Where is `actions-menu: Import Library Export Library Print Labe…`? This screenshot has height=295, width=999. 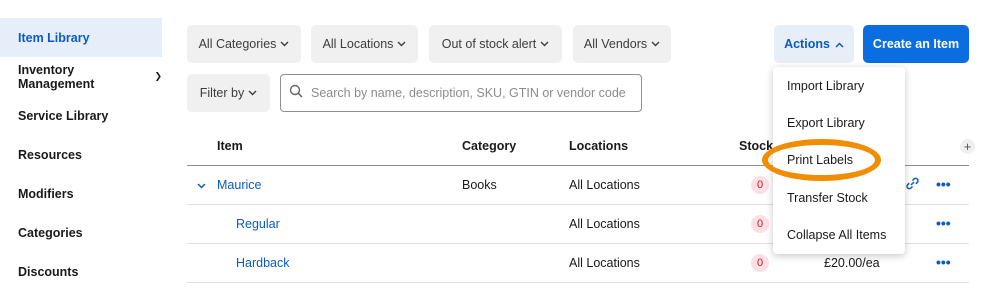 actions-menu: Import Library Export Library Print Labe… is located at coordinates (839, 160).